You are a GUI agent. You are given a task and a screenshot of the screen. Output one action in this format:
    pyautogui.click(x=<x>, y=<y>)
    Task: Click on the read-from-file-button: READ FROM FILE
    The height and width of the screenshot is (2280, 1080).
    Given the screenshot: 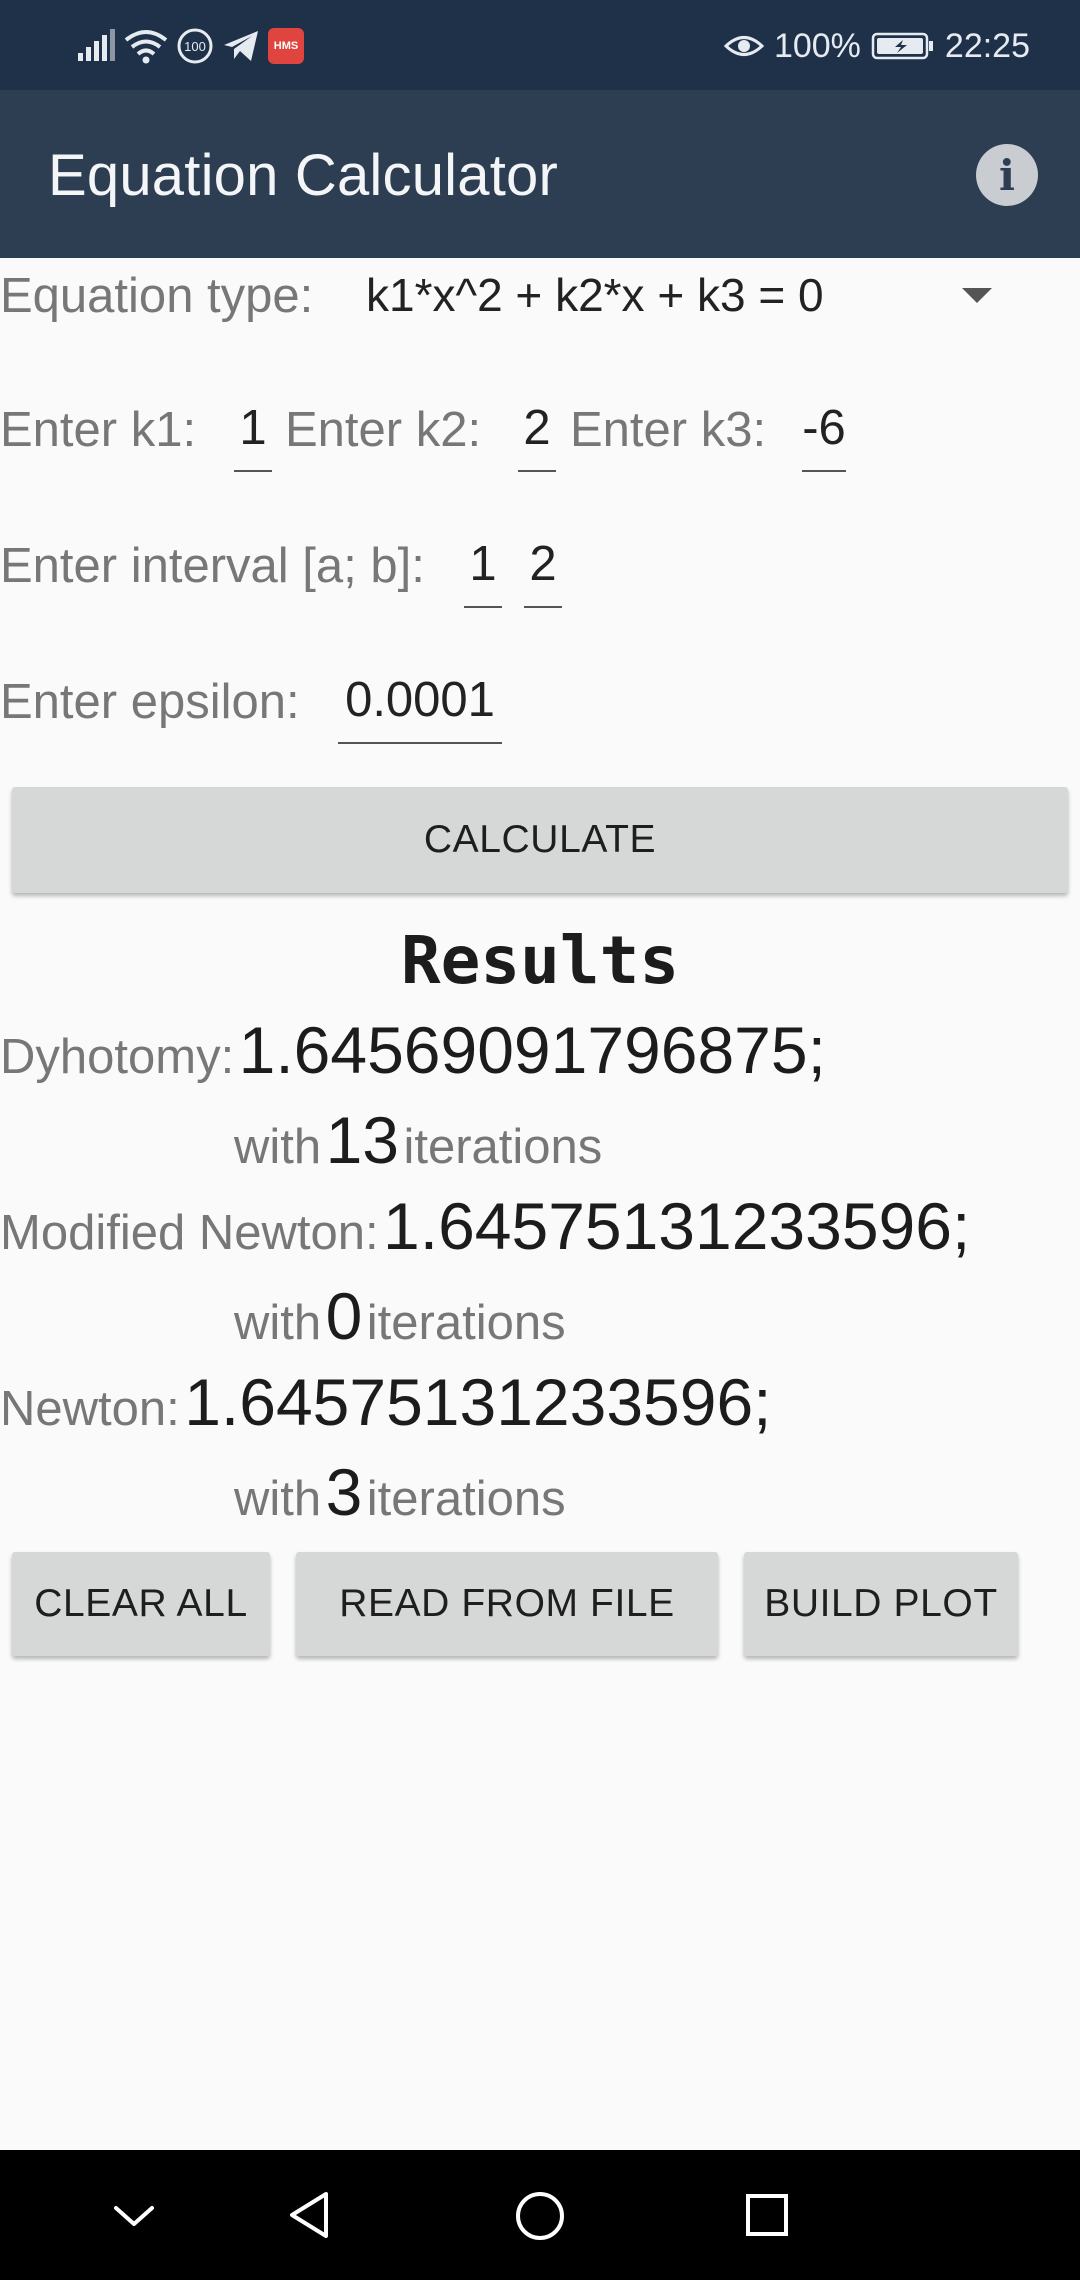 What is the action you would take?
    pyautogui.click(x=507, y=1604)
    